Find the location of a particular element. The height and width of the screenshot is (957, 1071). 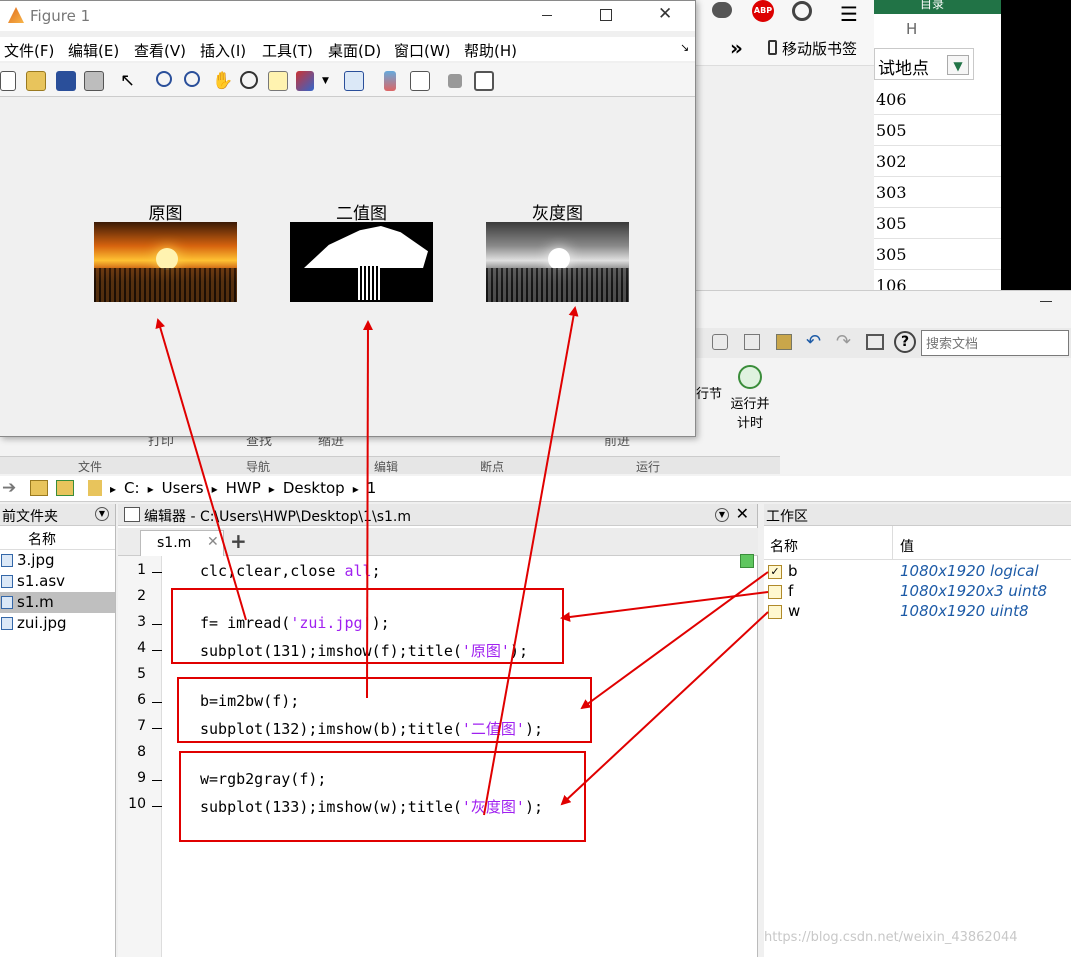

arrow-to-binary is located at coordinates (367, 509).